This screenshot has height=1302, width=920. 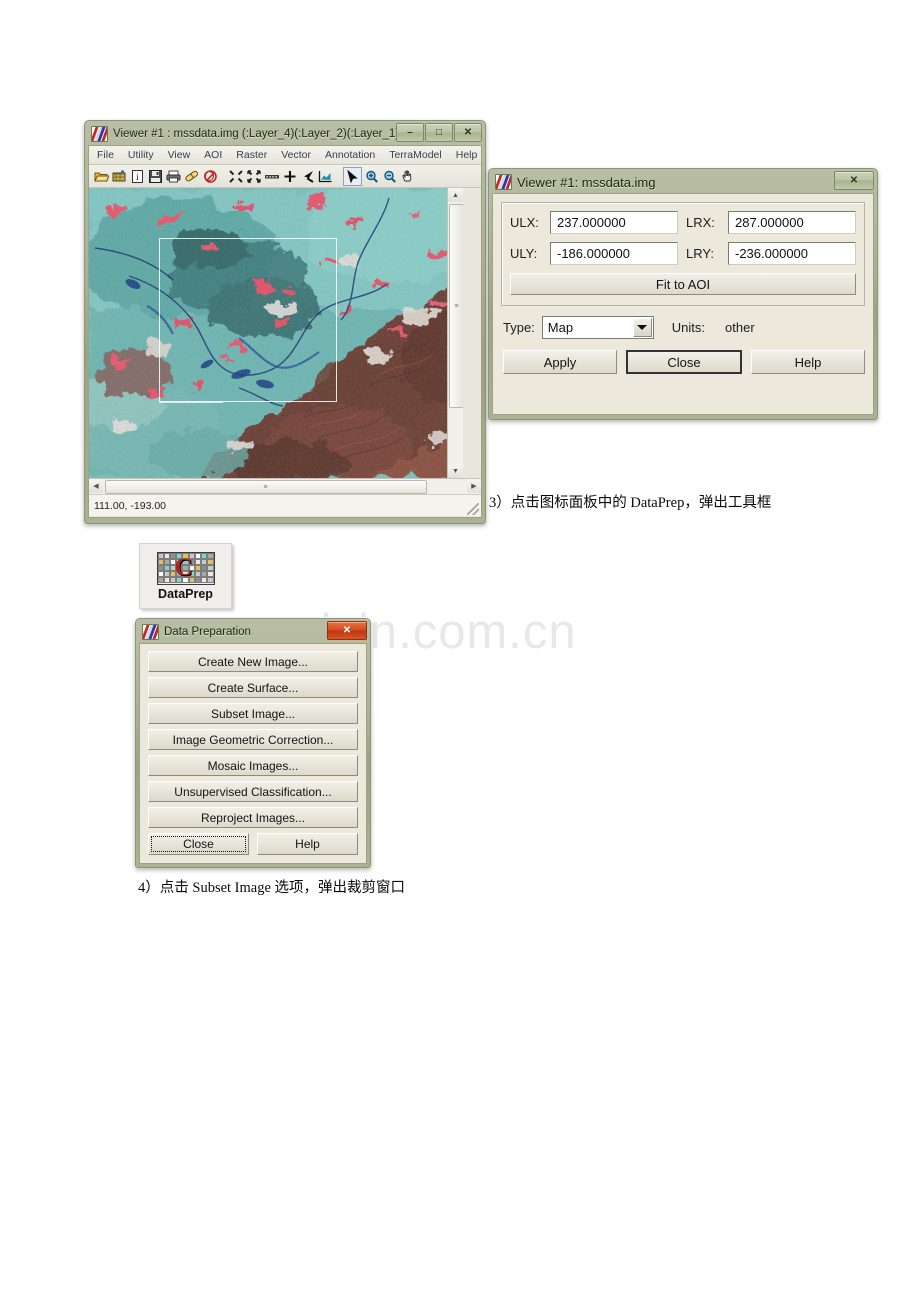 What do you see at coordinates (119, 176) in the screenshot?
I see `open-raster-icon` at bounding box center [119, 176].